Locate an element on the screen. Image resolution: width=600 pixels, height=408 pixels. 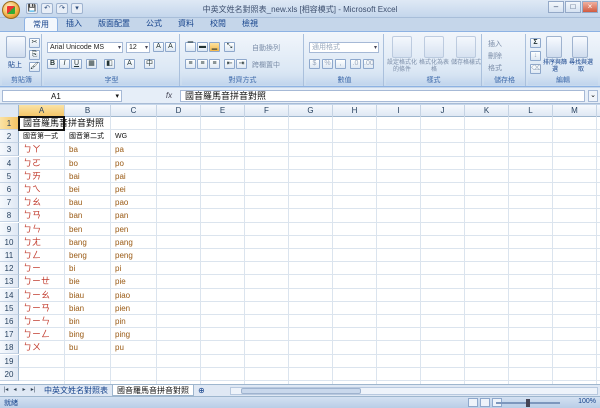
align-right-icon: ≡ is located at coordinates (214, 64).